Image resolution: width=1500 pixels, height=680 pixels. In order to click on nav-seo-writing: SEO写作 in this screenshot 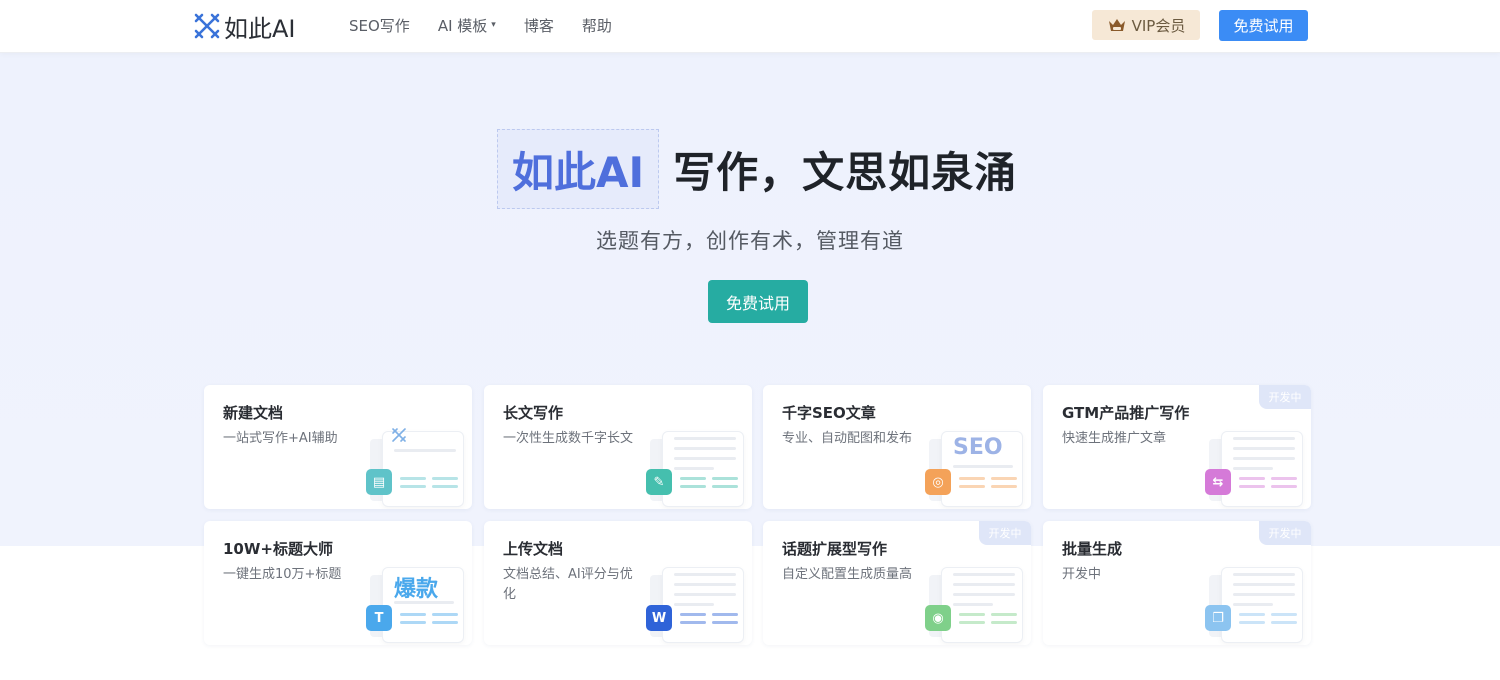, I will do `click(379, 25)`.